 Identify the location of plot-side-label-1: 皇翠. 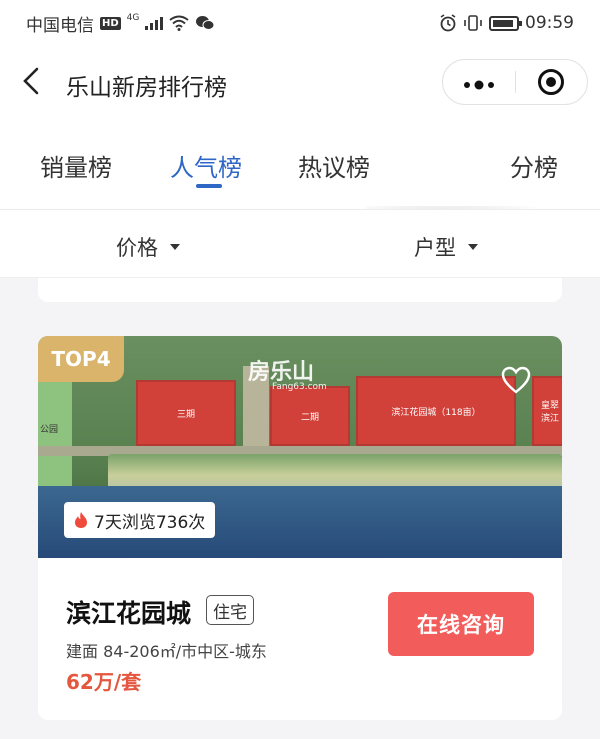
(549, 406).